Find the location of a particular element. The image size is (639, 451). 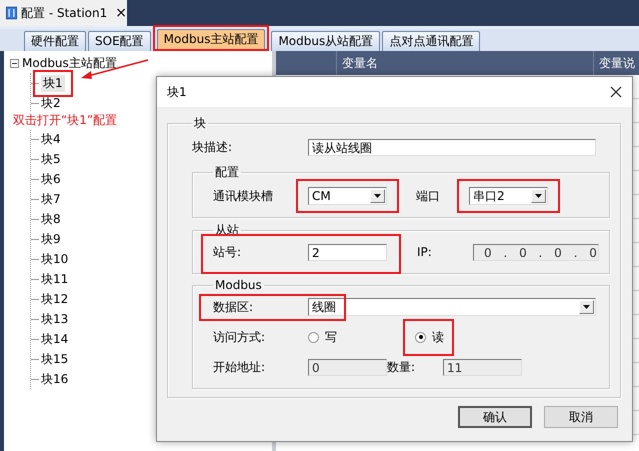

dropdown: CM is located at coordinates (347, 196).